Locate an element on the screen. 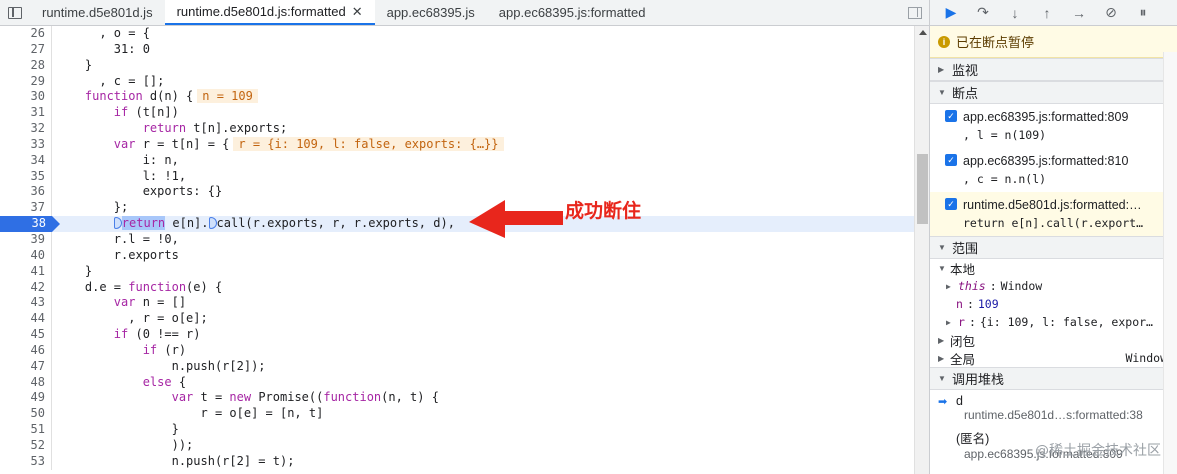 This screenshot has height=474, width=1177. code-line: 46 if (r) is located at coordinates (457, 350).